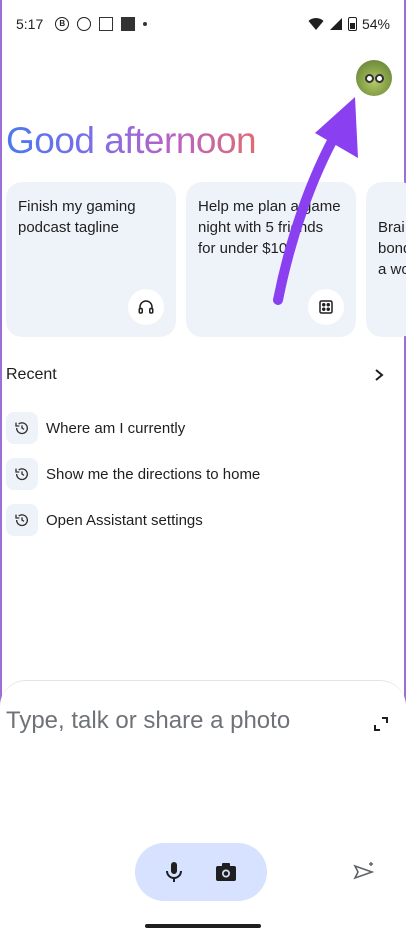  Describe the element at coordinates (153, 474) in the screenshot. I see `recent-item-label: Show me the directions to home` at that location.